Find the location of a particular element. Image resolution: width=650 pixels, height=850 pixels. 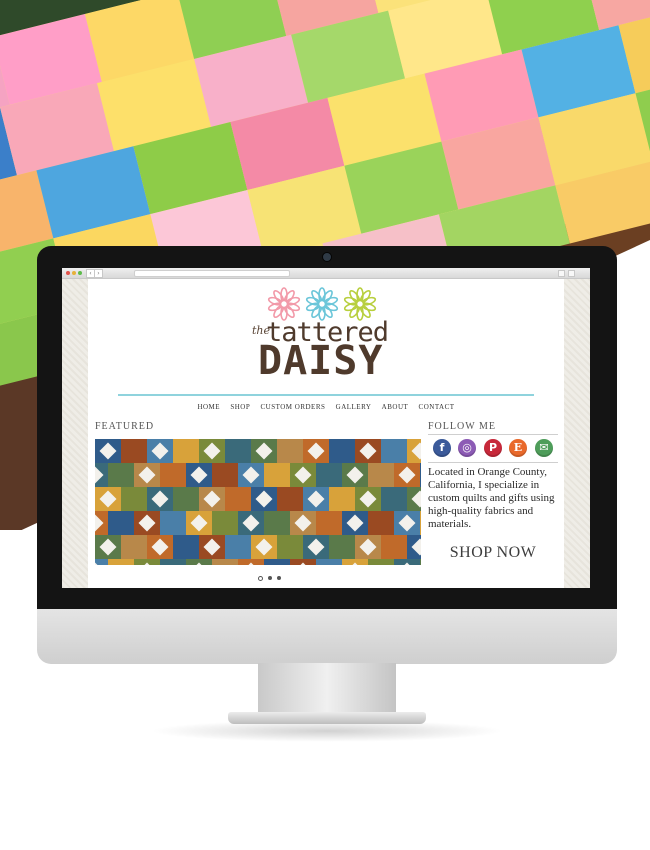

share-icon is located at coordinates (561, 273).